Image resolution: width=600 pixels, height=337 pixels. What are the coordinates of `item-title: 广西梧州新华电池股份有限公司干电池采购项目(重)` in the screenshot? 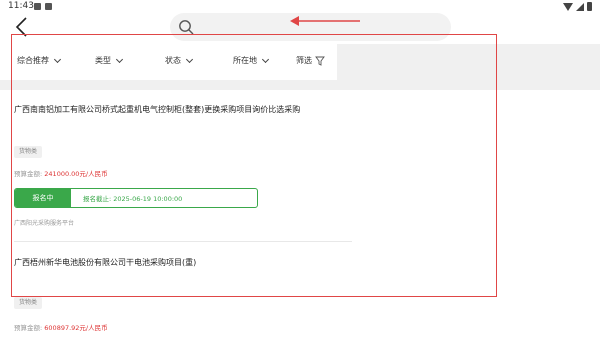 It's located at (105, 262).